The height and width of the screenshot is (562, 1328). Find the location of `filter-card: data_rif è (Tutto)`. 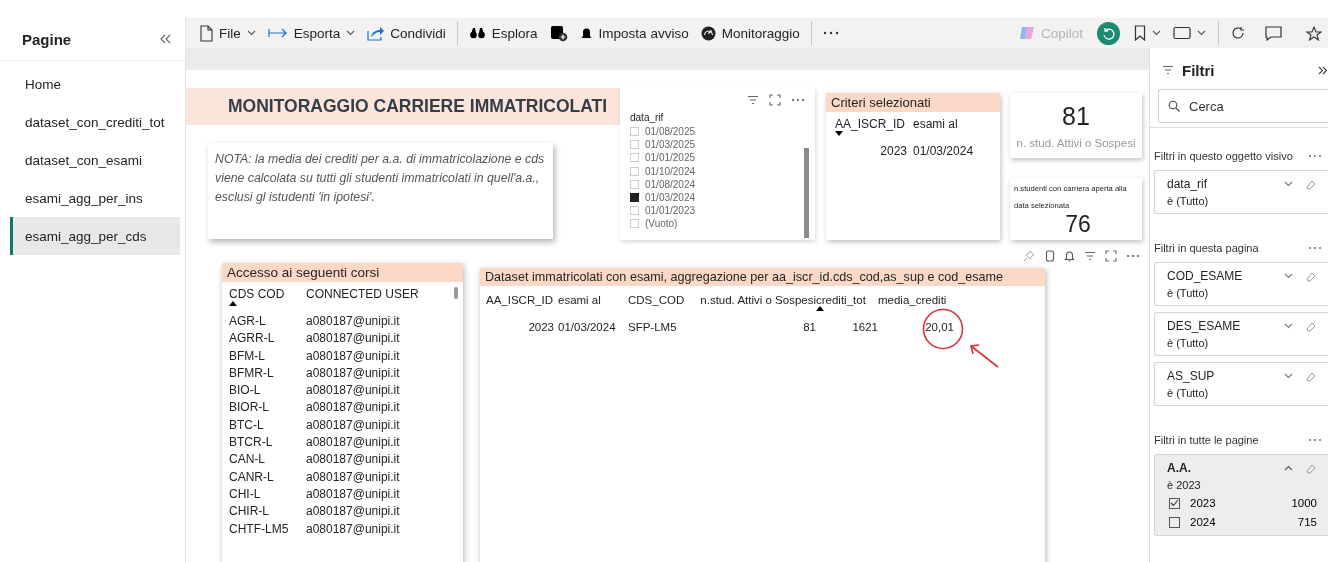

filter-card: data_rif è (Tutto) is located at coordinates (1241, 192).